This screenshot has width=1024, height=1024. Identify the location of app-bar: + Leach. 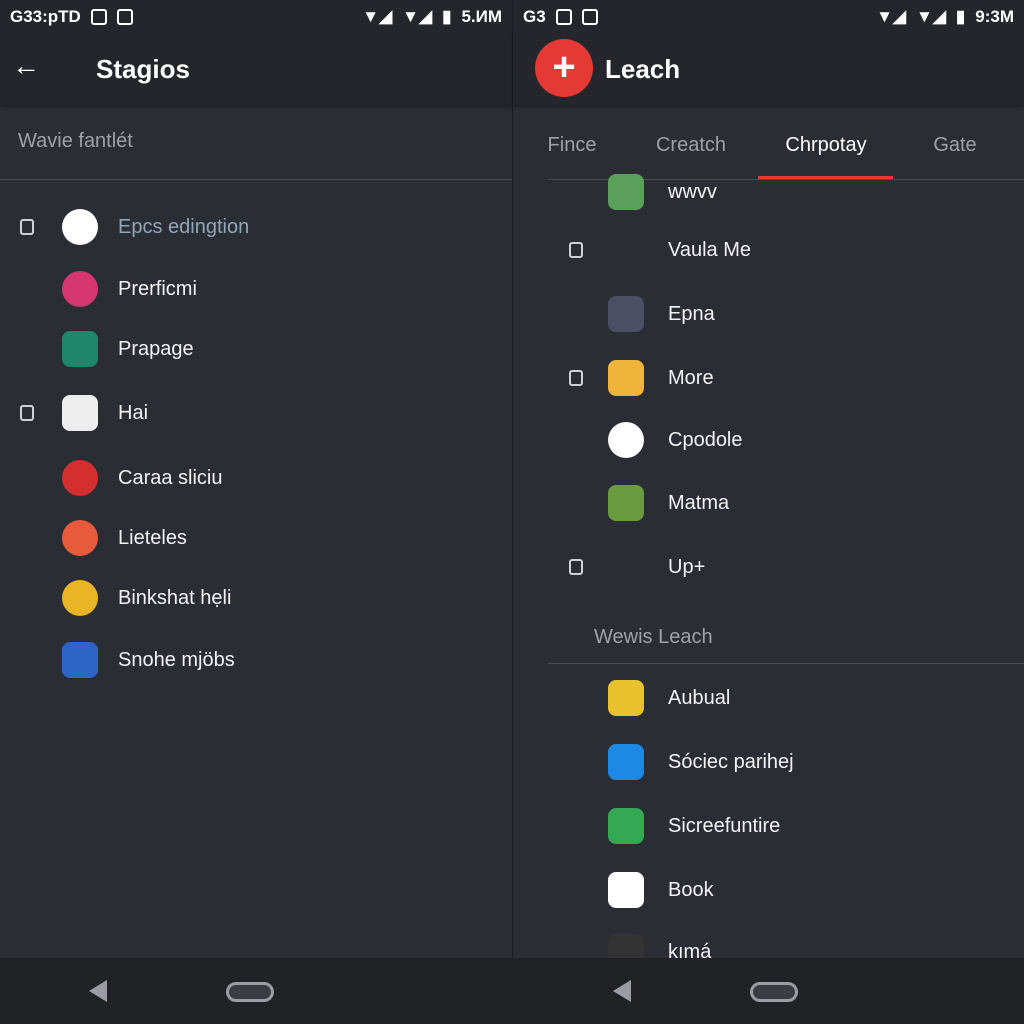
(768, 69).